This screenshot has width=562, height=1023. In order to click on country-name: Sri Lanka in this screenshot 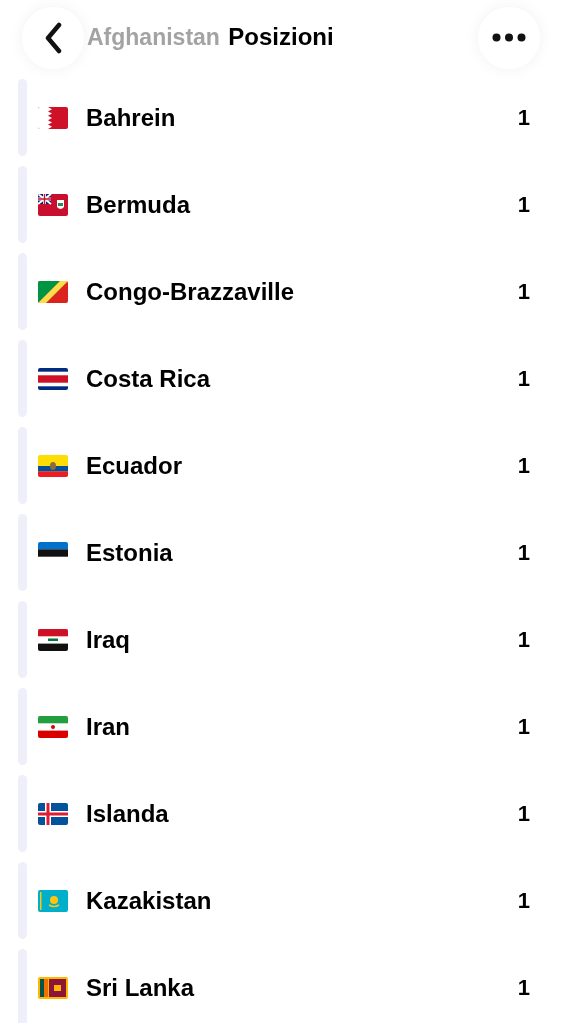, I will do `click(141, 987)`.